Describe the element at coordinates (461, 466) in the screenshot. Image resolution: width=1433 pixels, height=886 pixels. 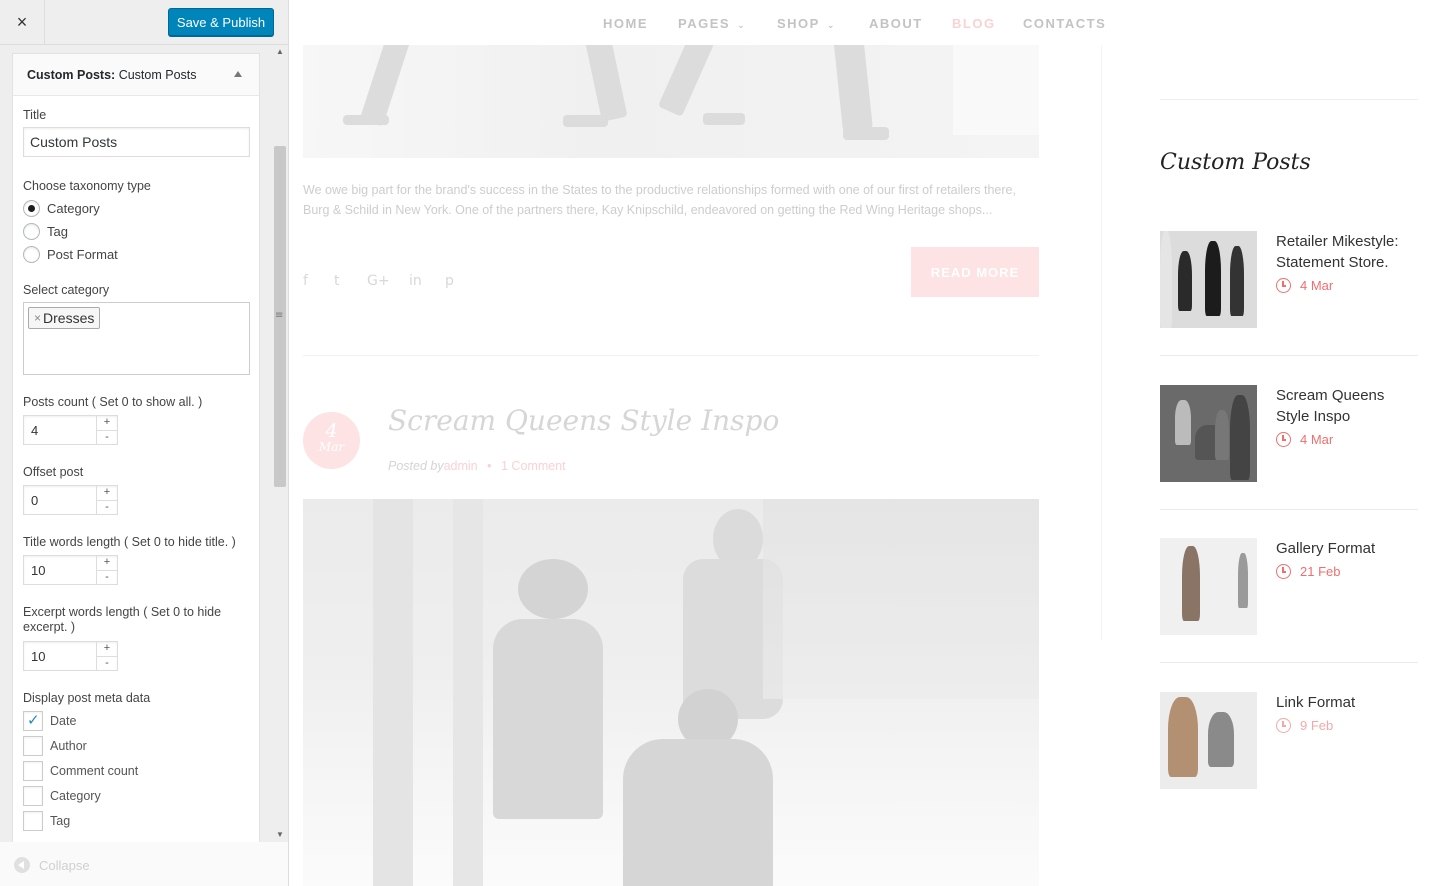
I see `post-author-link: admin` at that location.